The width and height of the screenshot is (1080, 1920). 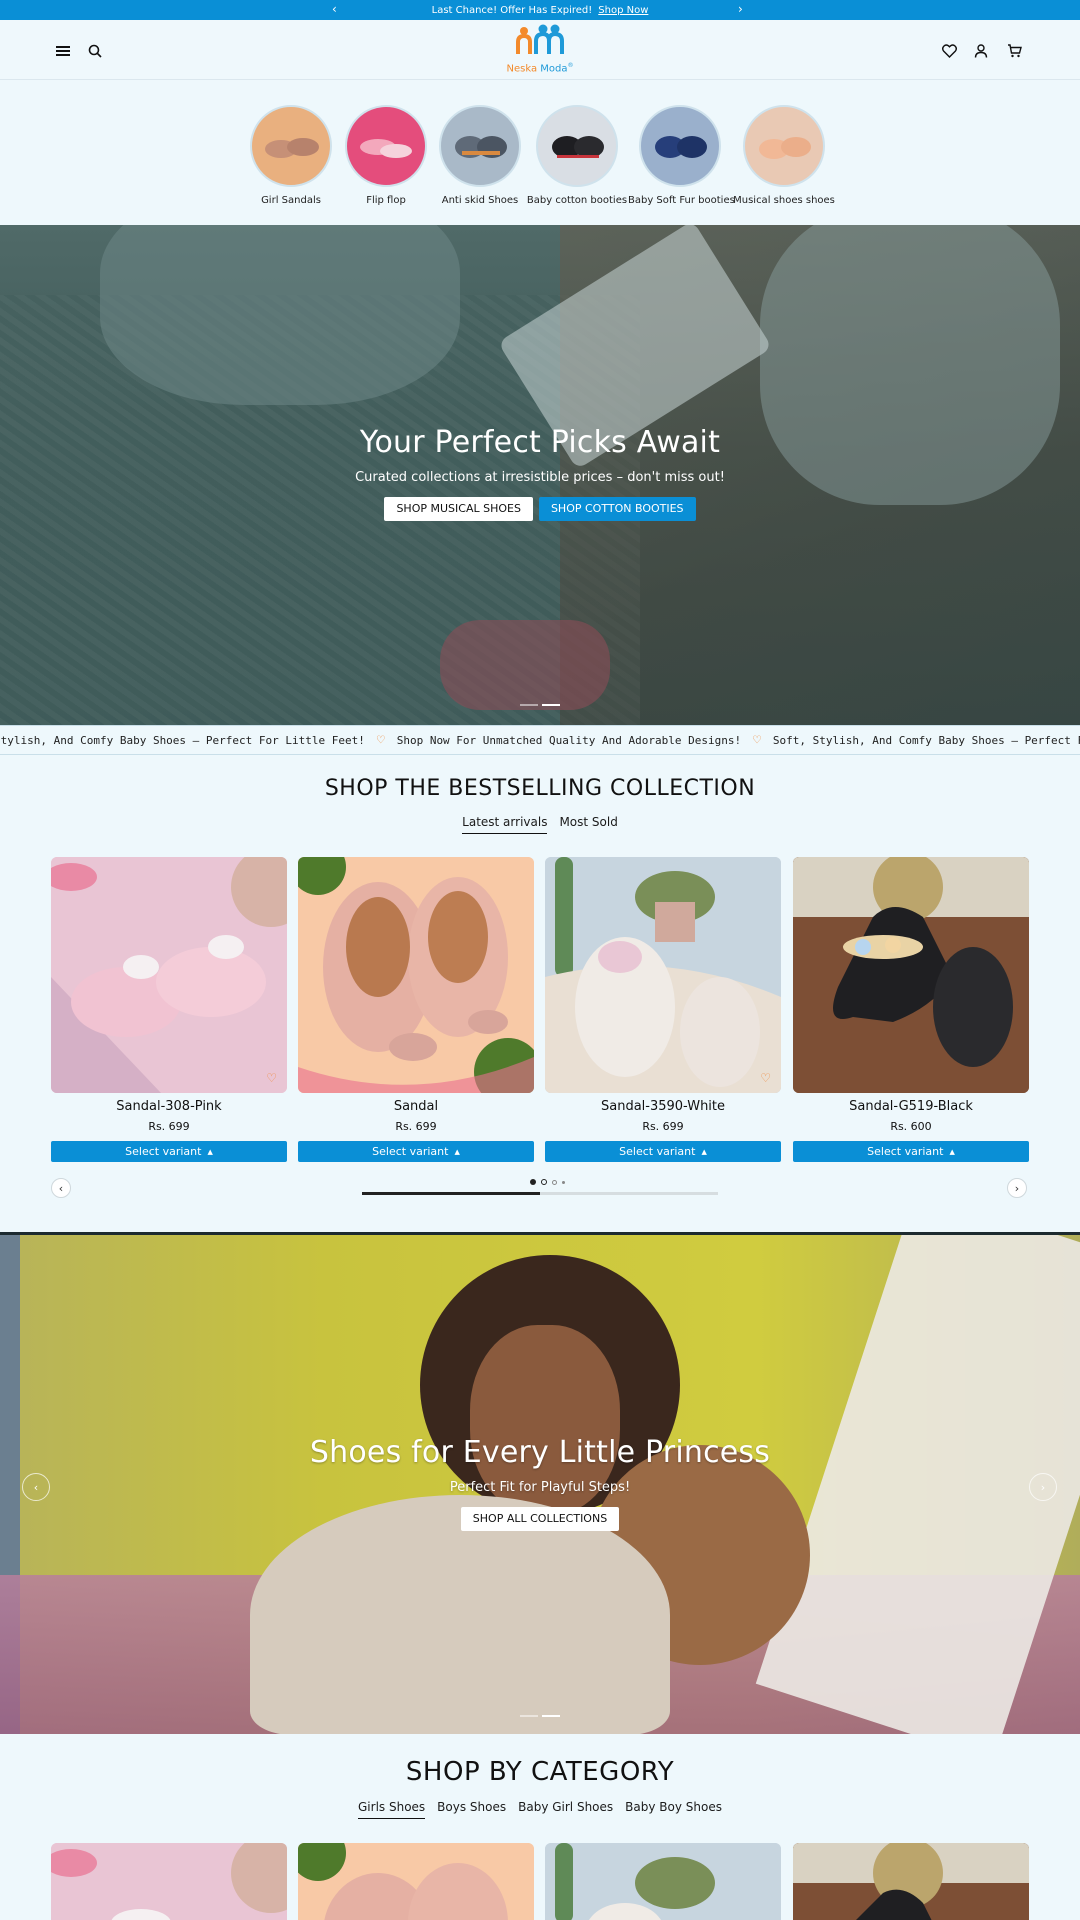 I want to click on tab-most-sold: Most Sold, so click(x=588, y=824).